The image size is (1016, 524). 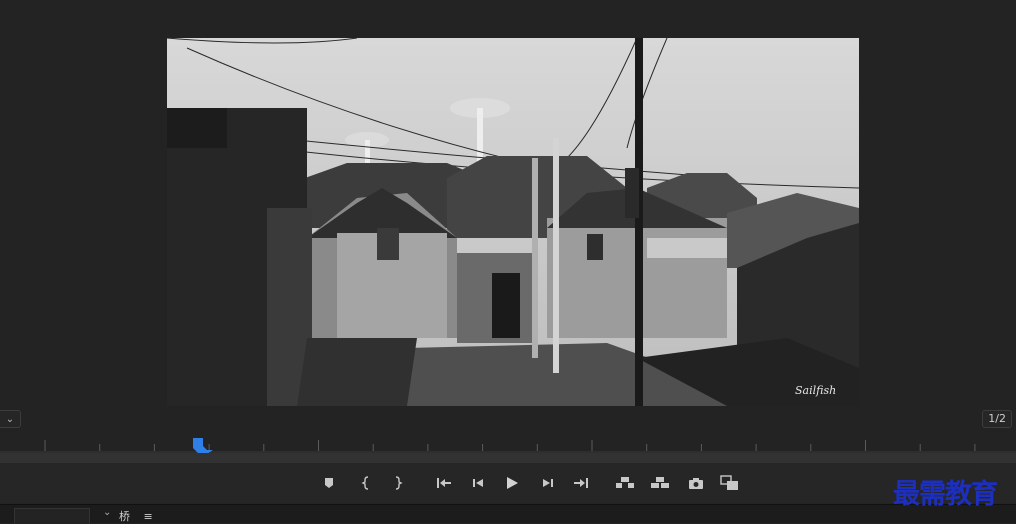 I want to click on mark-out-button, so click(x=398, y=483).